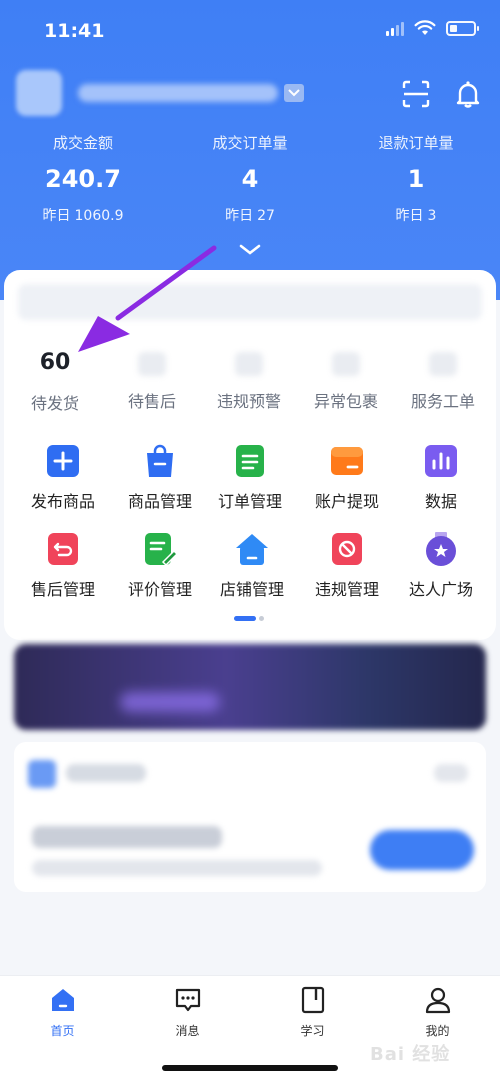  I want to click on message-icon, so click(187, 1000).